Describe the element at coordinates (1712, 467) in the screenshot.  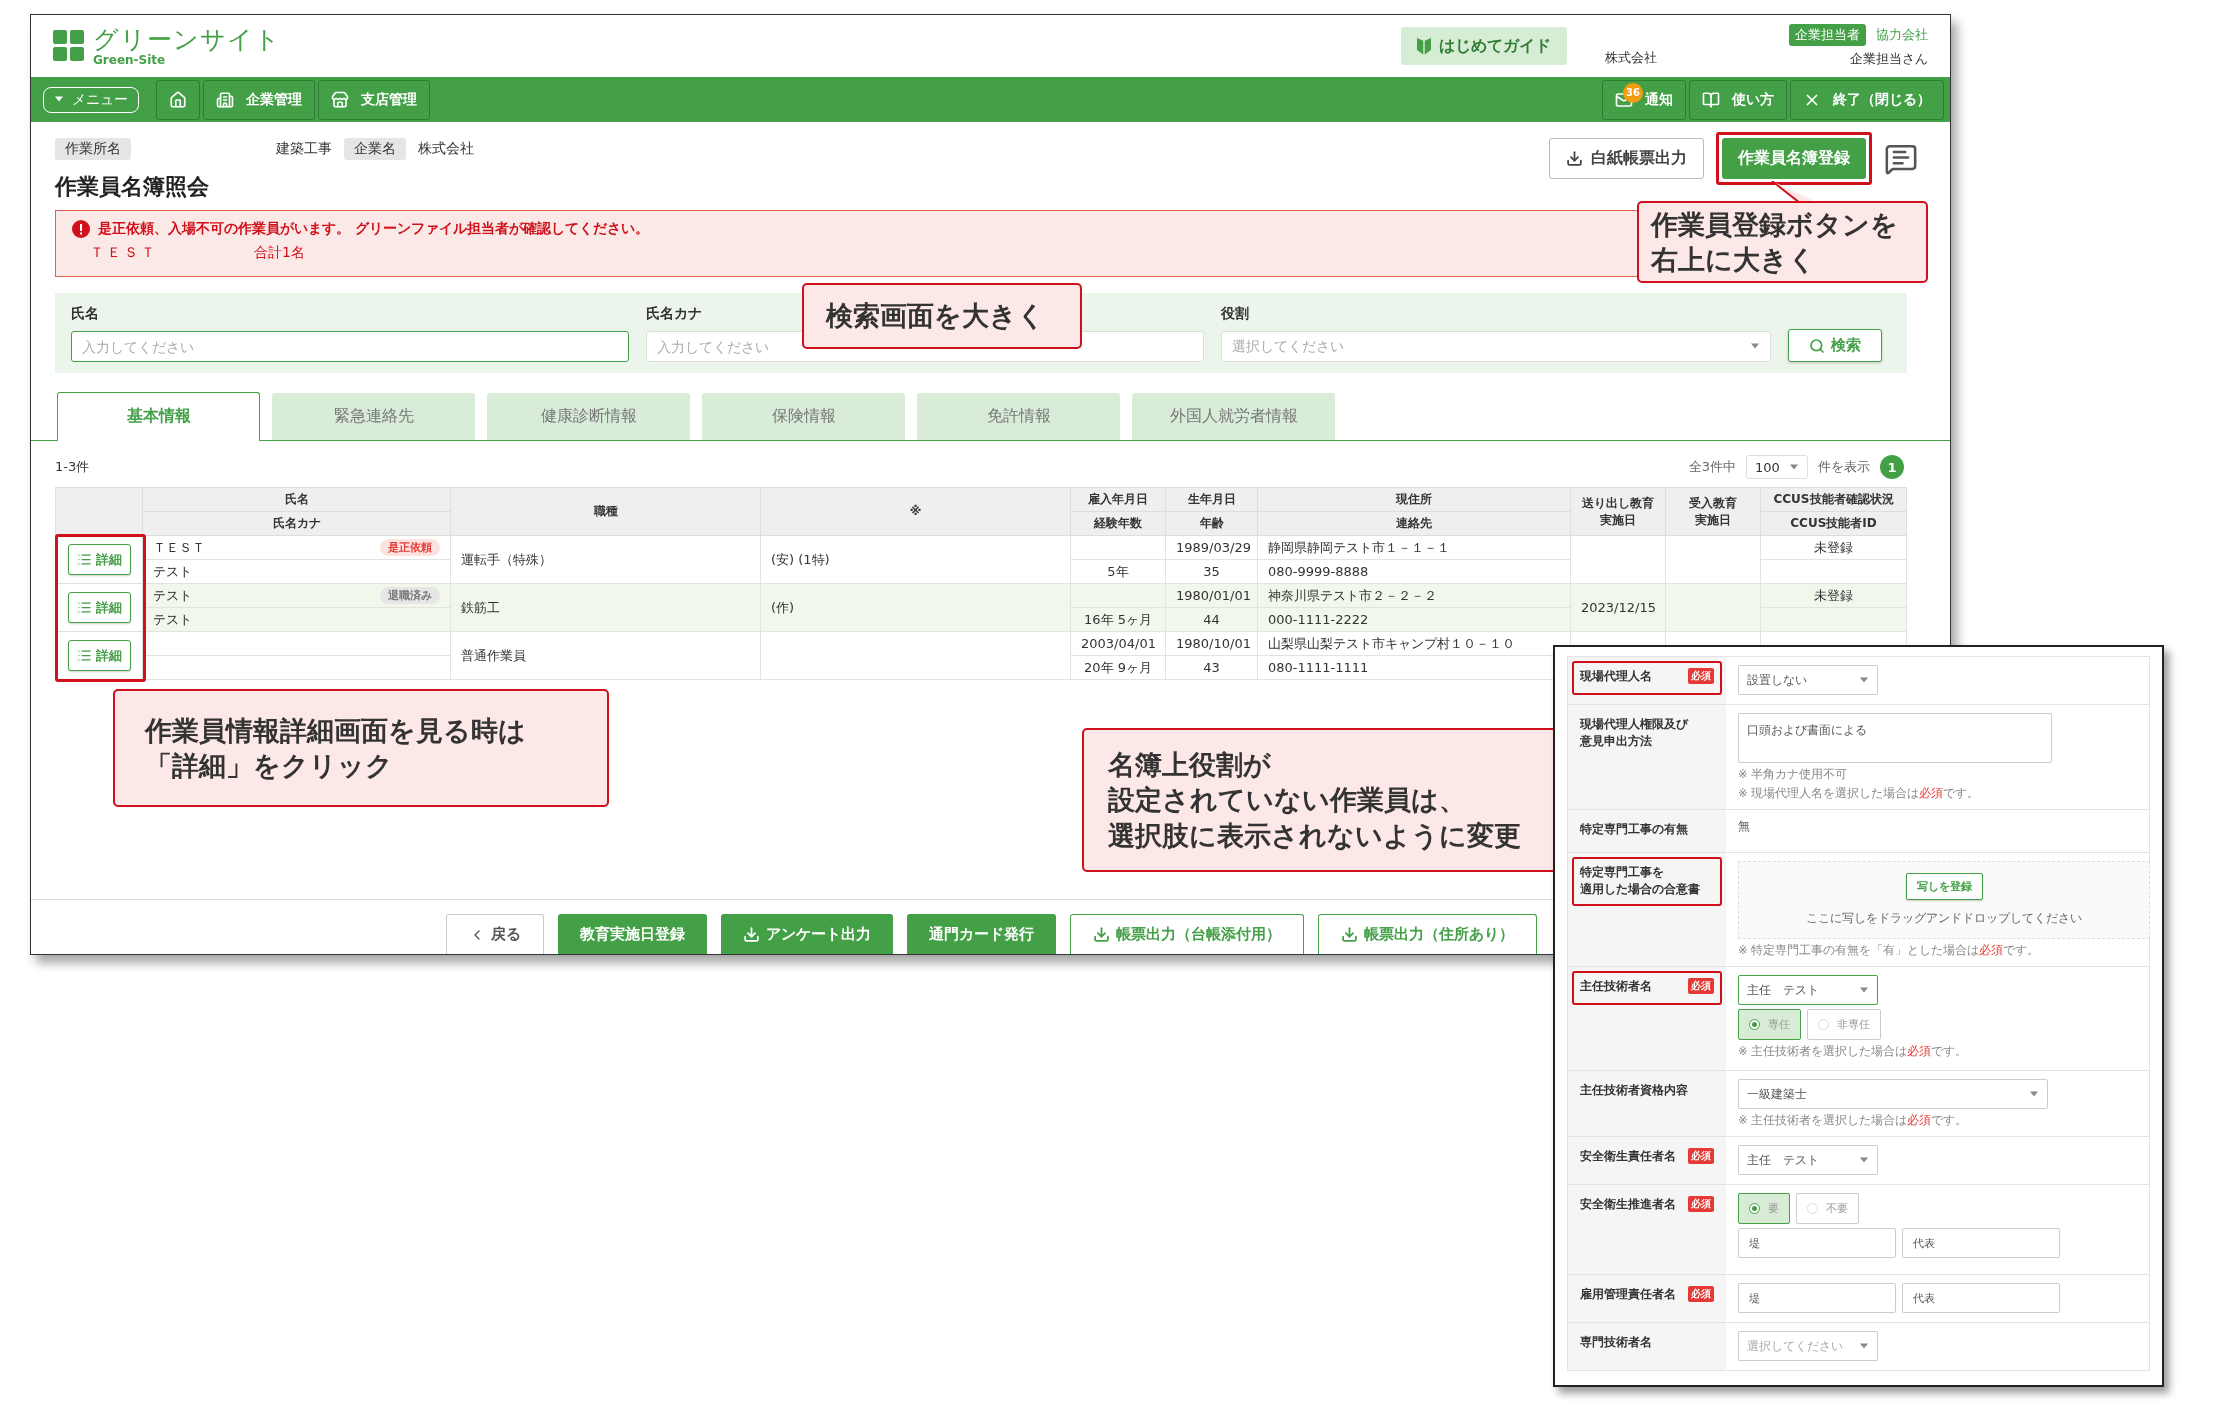
I see `total-count: 全3件中` at that location.